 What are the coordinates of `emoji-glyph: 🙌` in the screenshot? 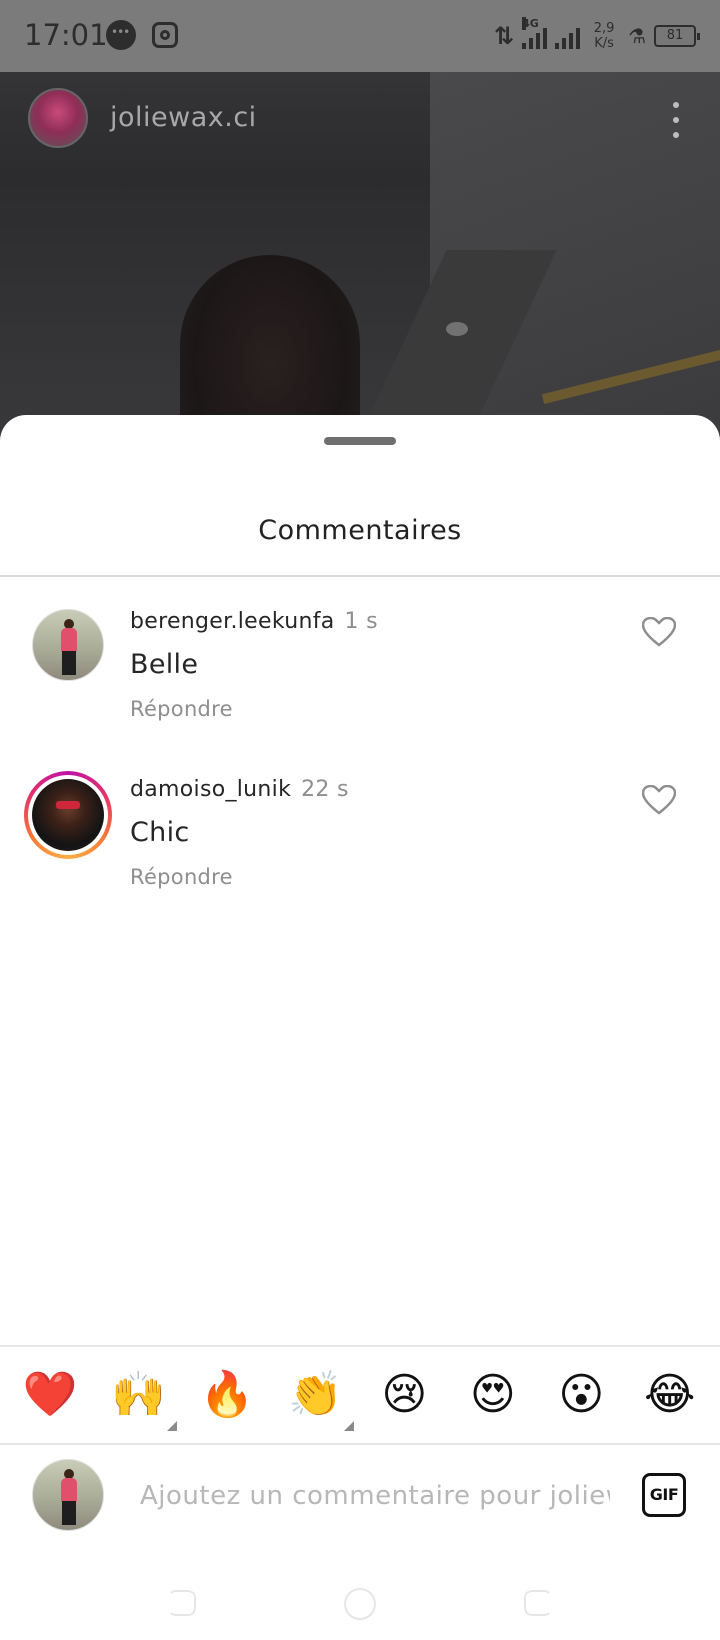 It's located at (139, 1394).